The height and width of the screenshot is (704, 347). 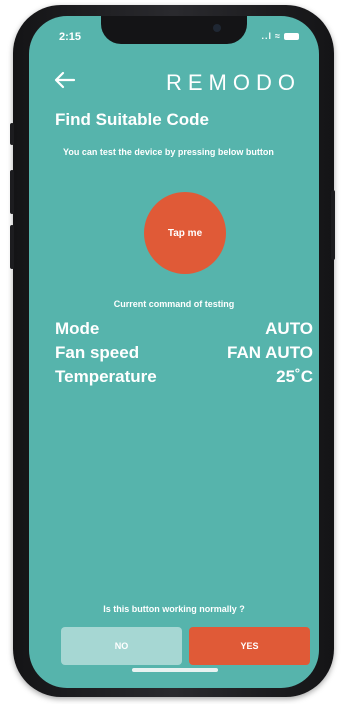 I want to click on working-question: Is this button working normally ?, so click(x=174, y=609).